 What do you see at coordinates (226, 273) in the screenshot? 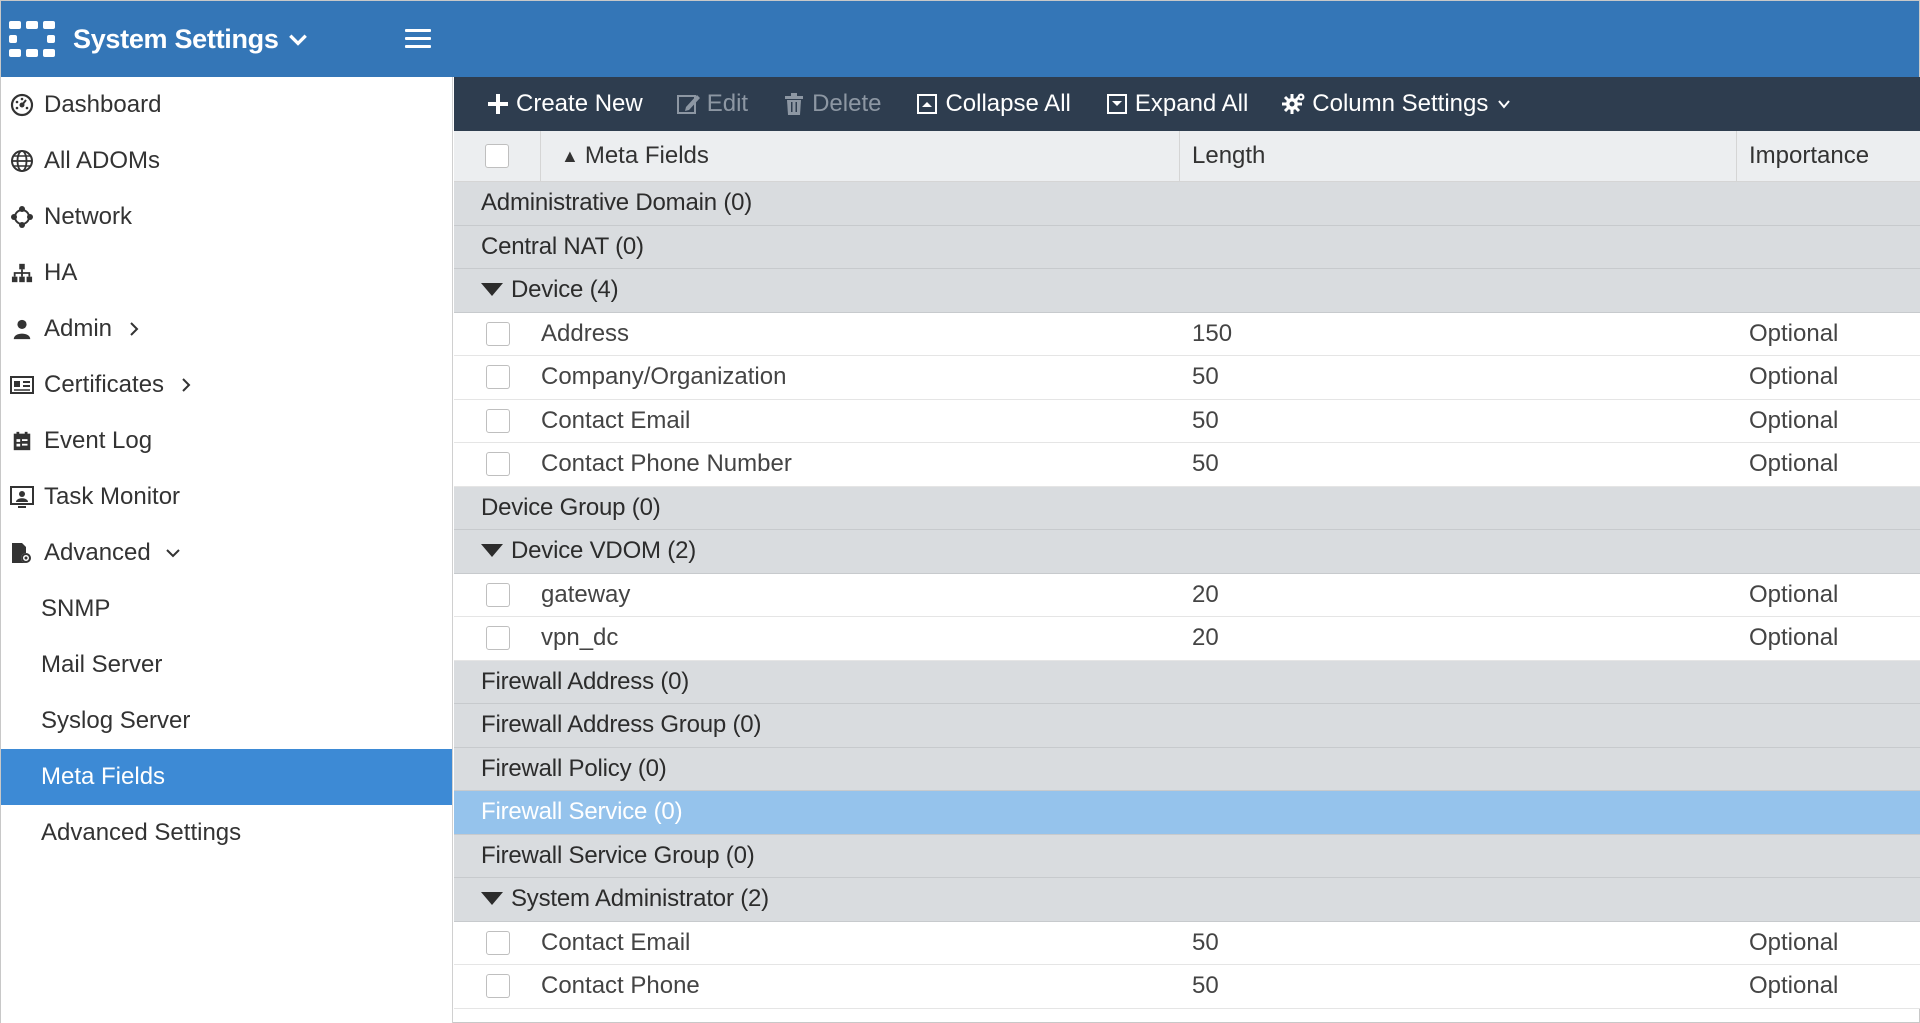
I see `sidebar-item-ha: HA` at bounding box center [226, 273].